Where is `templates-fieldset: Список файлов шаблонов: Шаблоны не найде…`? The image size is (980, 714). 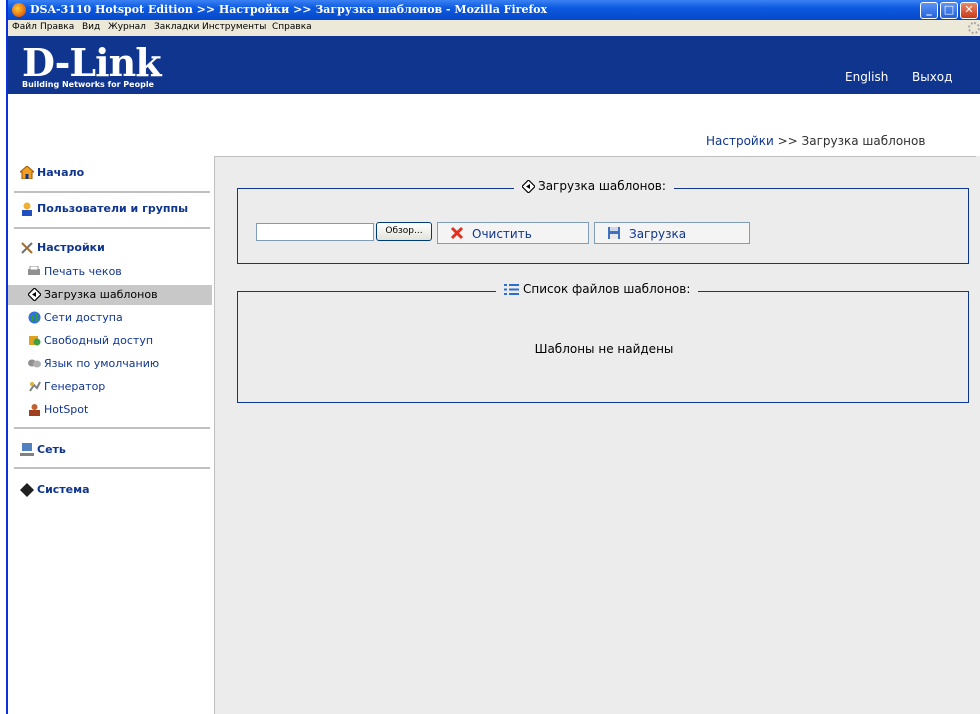 templates-fieldset: Список файлов шаблонов: Шаблоны не найде… is located at coordinates (603, 342).